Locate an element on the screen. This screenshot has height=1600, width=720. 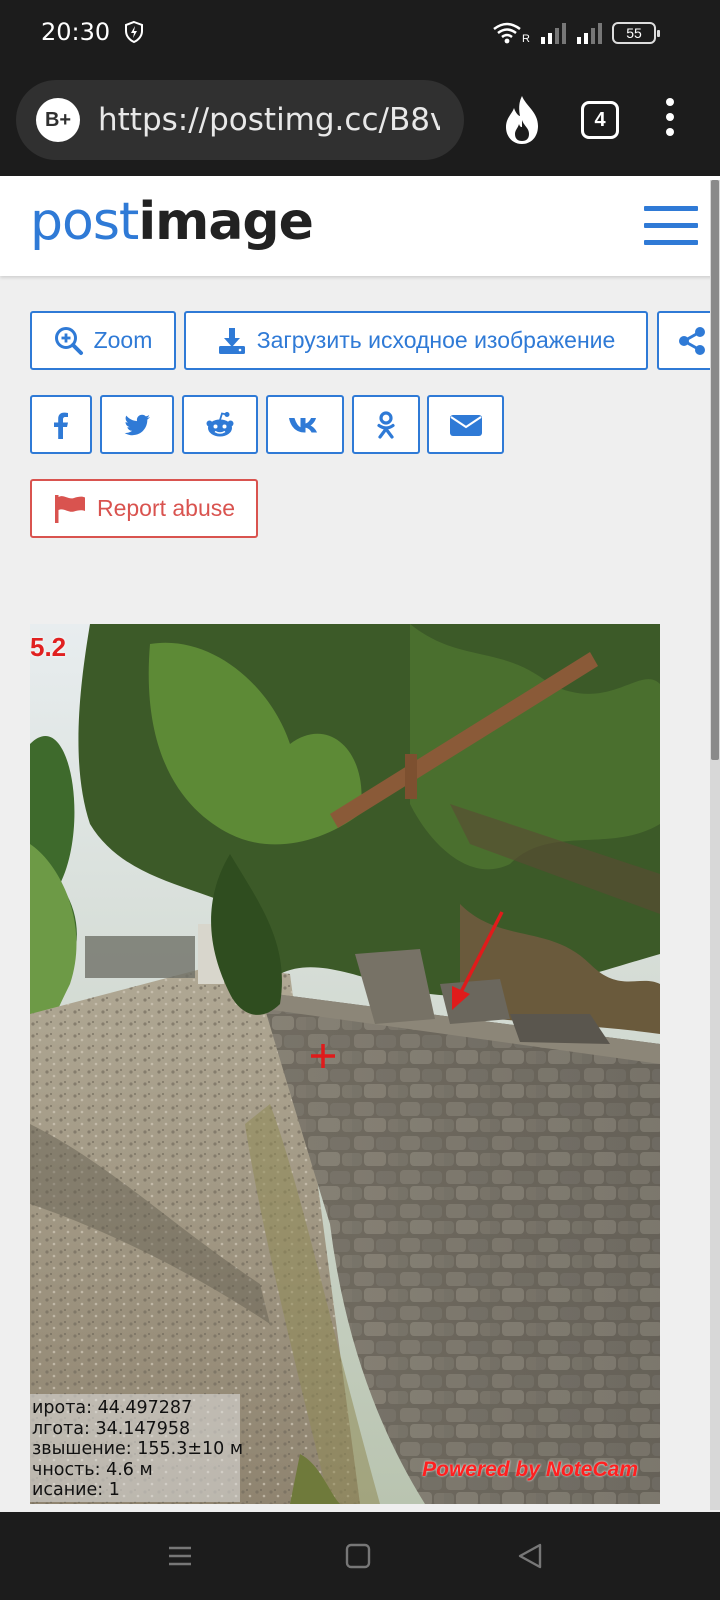
photo-watermark: Powered by NoteCam is located at coordinates (530, 1469).